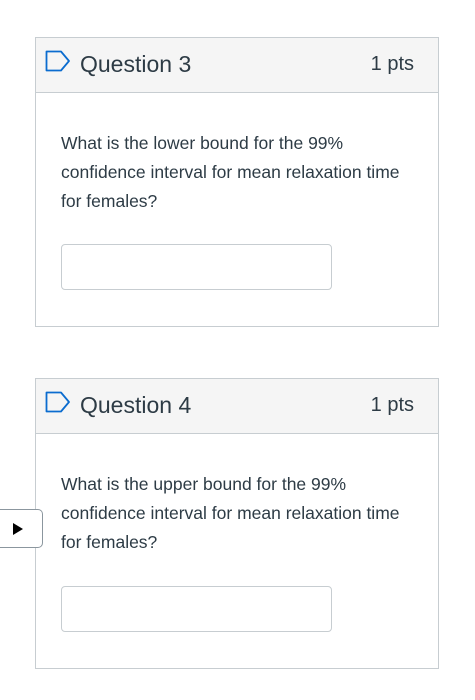 The image size is (475, 700). Describe the element at coordinates (136, 64) in the screenshot. I see `question-3-title: Question 3` at that location.